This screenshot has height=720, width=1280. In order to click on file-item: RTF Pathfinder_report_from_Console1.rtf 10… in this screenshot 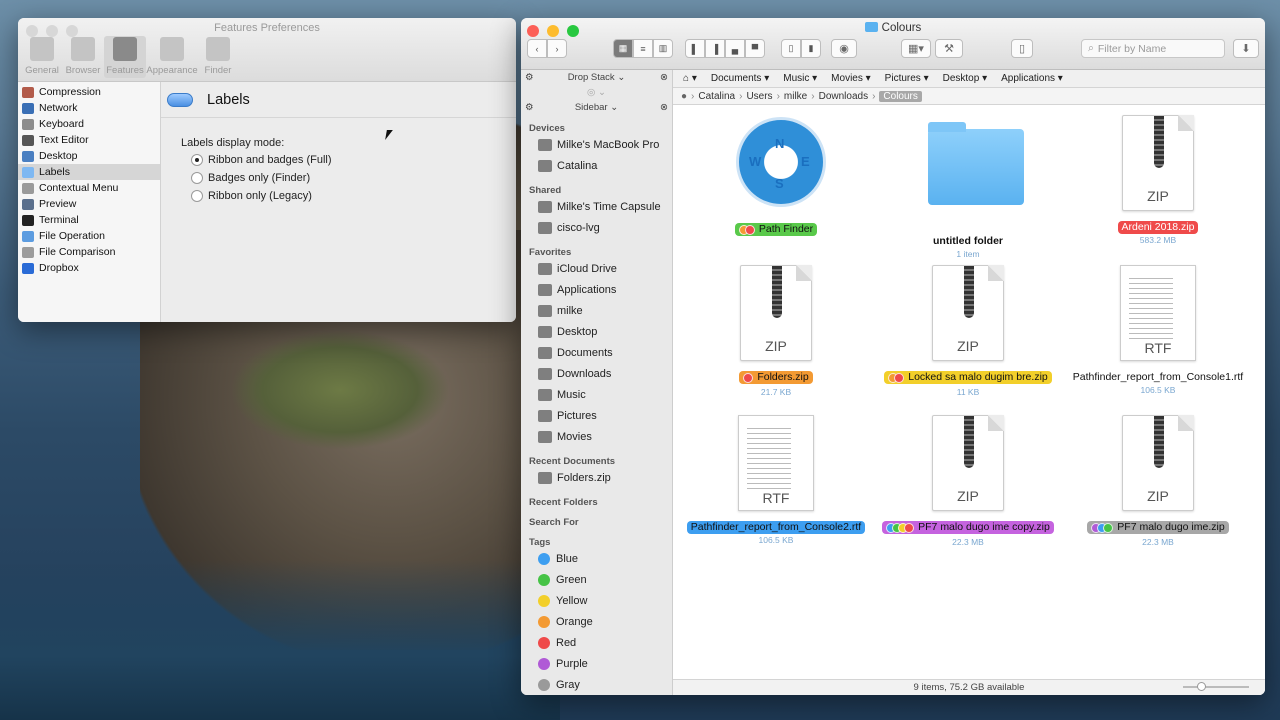, I will do `click(1158, 330)`.